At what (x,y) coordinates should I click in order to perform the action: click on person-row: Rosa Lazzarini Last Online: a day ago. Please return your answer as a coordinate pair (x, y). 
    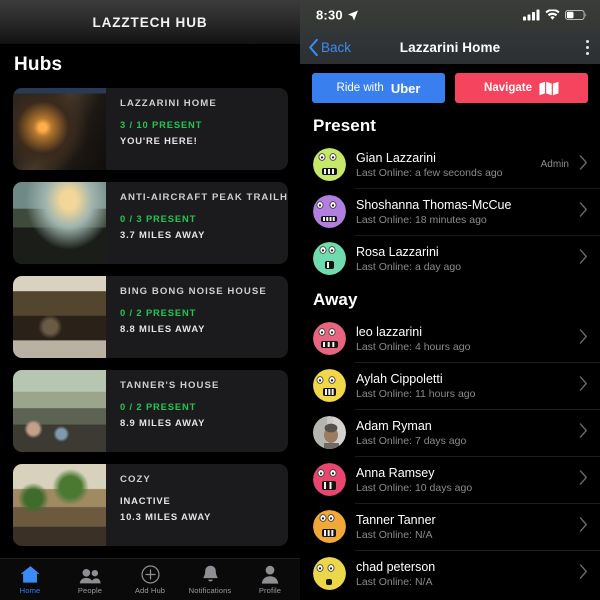
    Looking at the image, I should click on (450, 258).